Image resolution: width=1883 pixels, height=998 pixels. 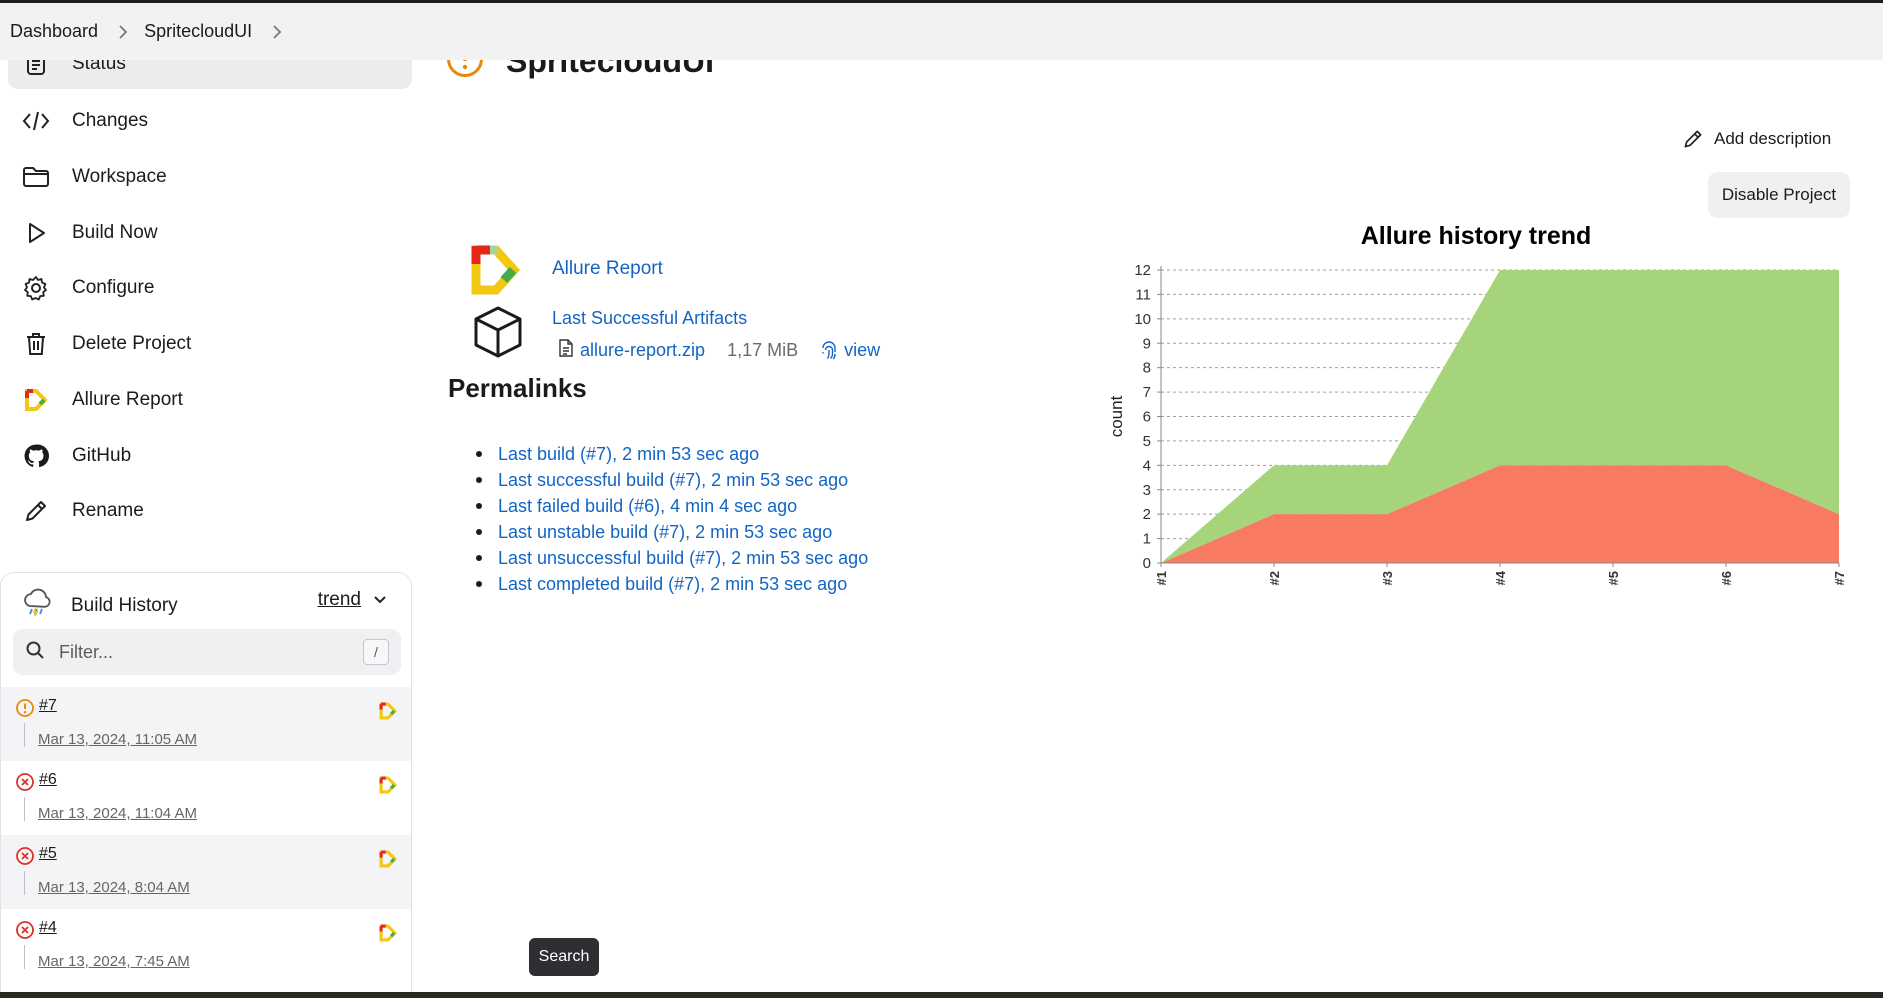 What do you see at coordinates (210, 121) in the screenshot?
I see `sidebar-item-changes: Changes` at bounding box center [210, 121].